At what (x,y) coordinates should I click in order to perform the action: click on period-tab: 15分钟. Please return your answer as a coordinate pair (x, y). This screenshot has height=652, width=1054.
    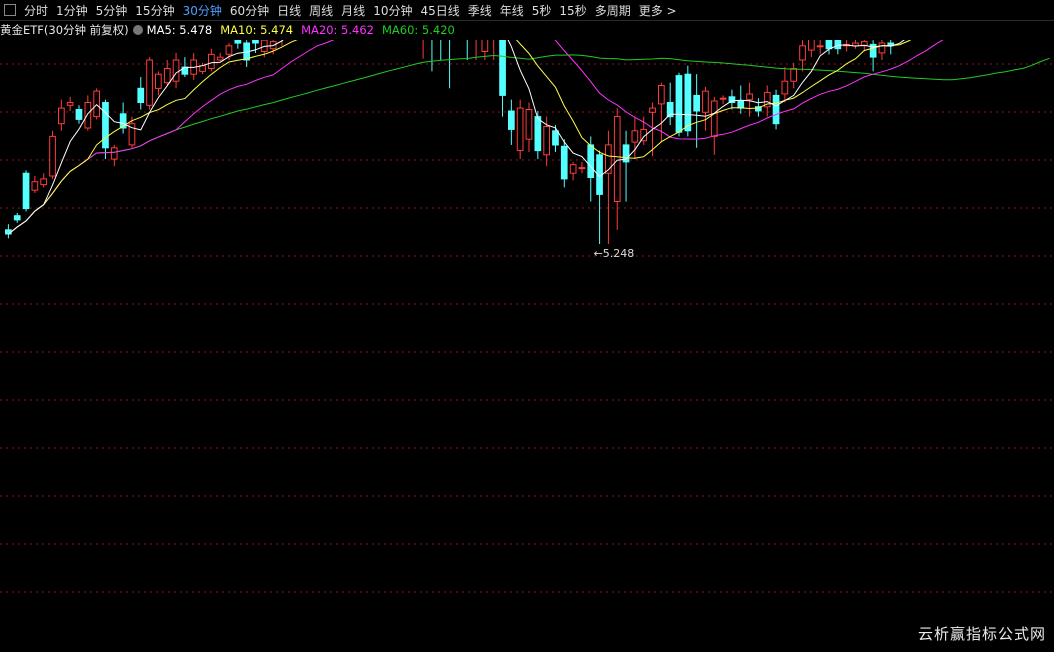
    Looking at the image, I should click on (154, 10).